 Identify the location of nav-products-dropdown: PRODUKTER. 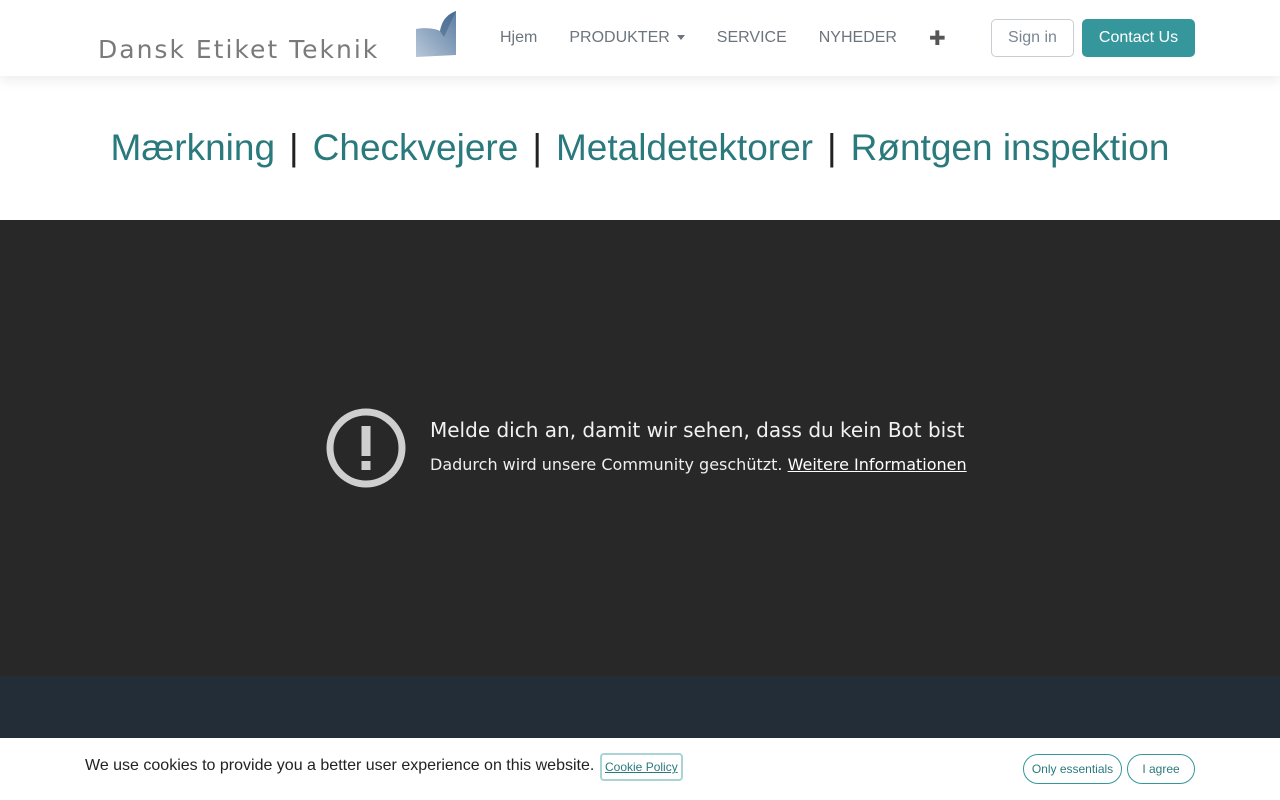
(626, 38).